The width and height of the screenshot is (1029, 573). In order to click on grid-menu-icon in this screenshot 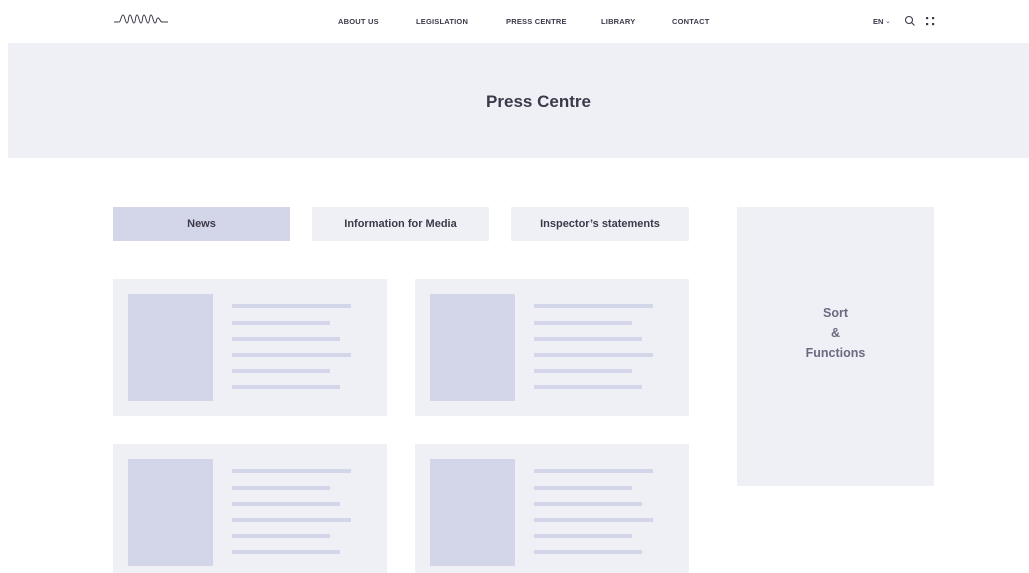, I will do `click(930, 21)`.